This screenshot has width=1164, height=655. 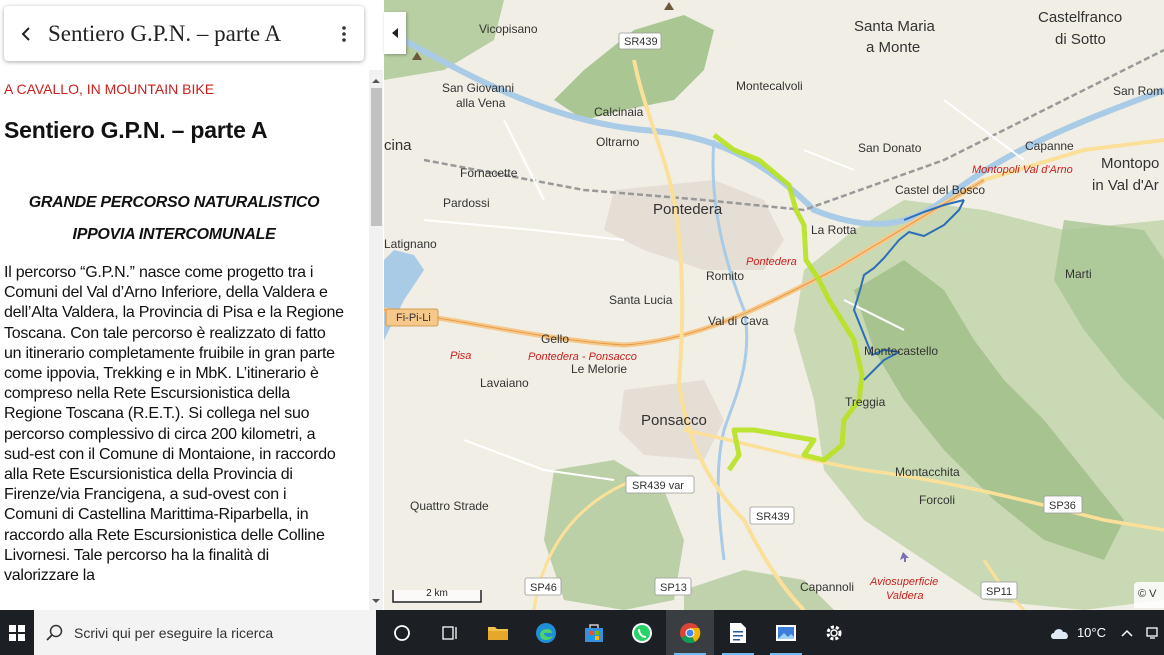 What do you see at coordinates (641, 300) in the screenshot?
I see `label-santa-lucia: Santa Lucia` at bounding box center [641, 300].